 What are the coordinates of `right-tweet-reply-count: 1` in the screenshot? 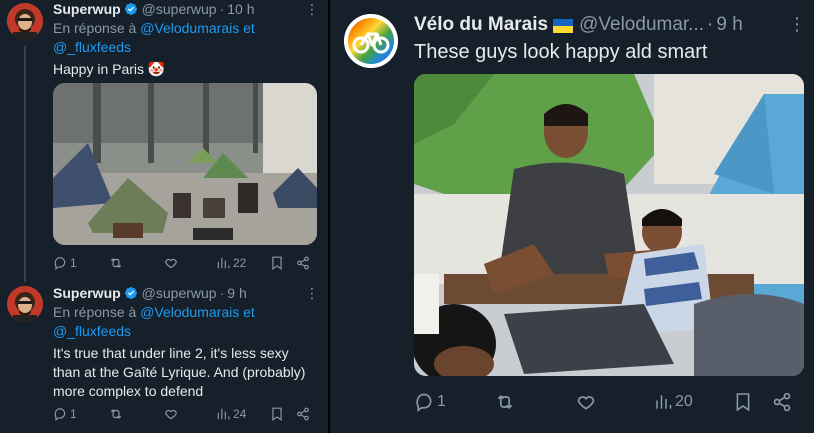 It's located at (441, 401).